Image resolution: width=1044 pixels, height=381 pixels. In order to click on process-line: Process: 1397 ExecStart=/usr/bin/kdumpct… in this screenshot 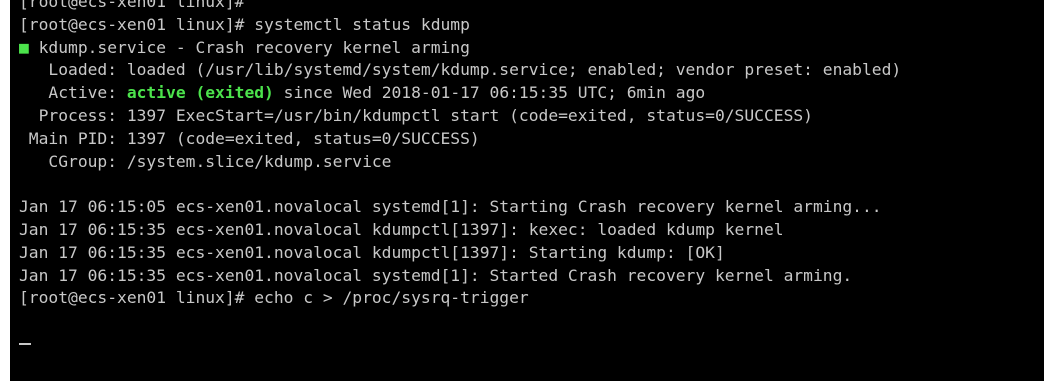, I will do `click(416, 115)`.